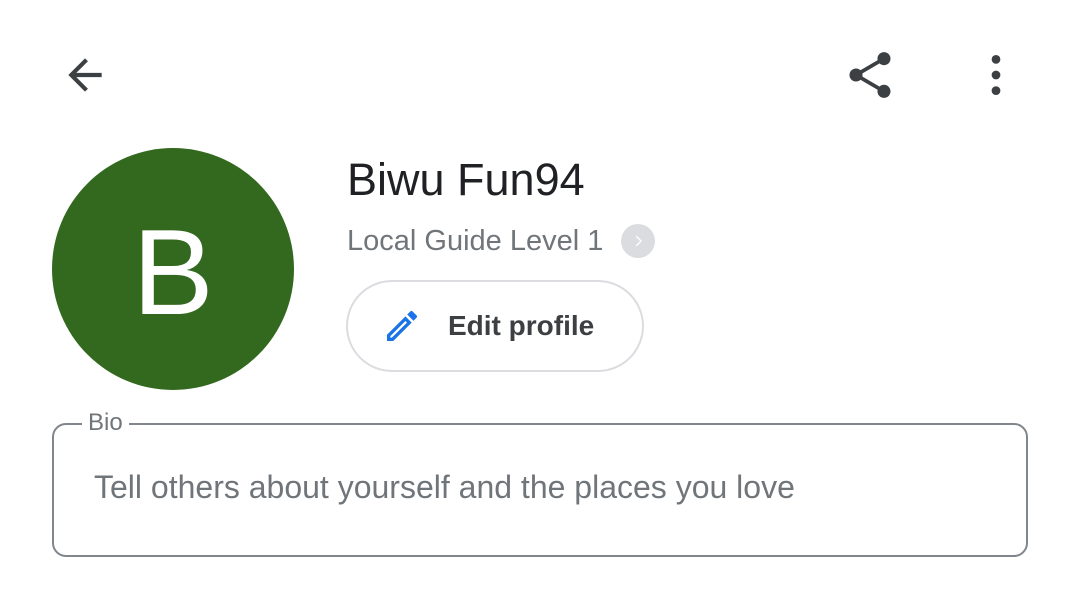 The height and width of the screenshot is (591, 1080). What do you see at coordinates (466, 179) in the screenshot?
I see `profile-name: Biwu Fun94` at bounding box center [466, 179].